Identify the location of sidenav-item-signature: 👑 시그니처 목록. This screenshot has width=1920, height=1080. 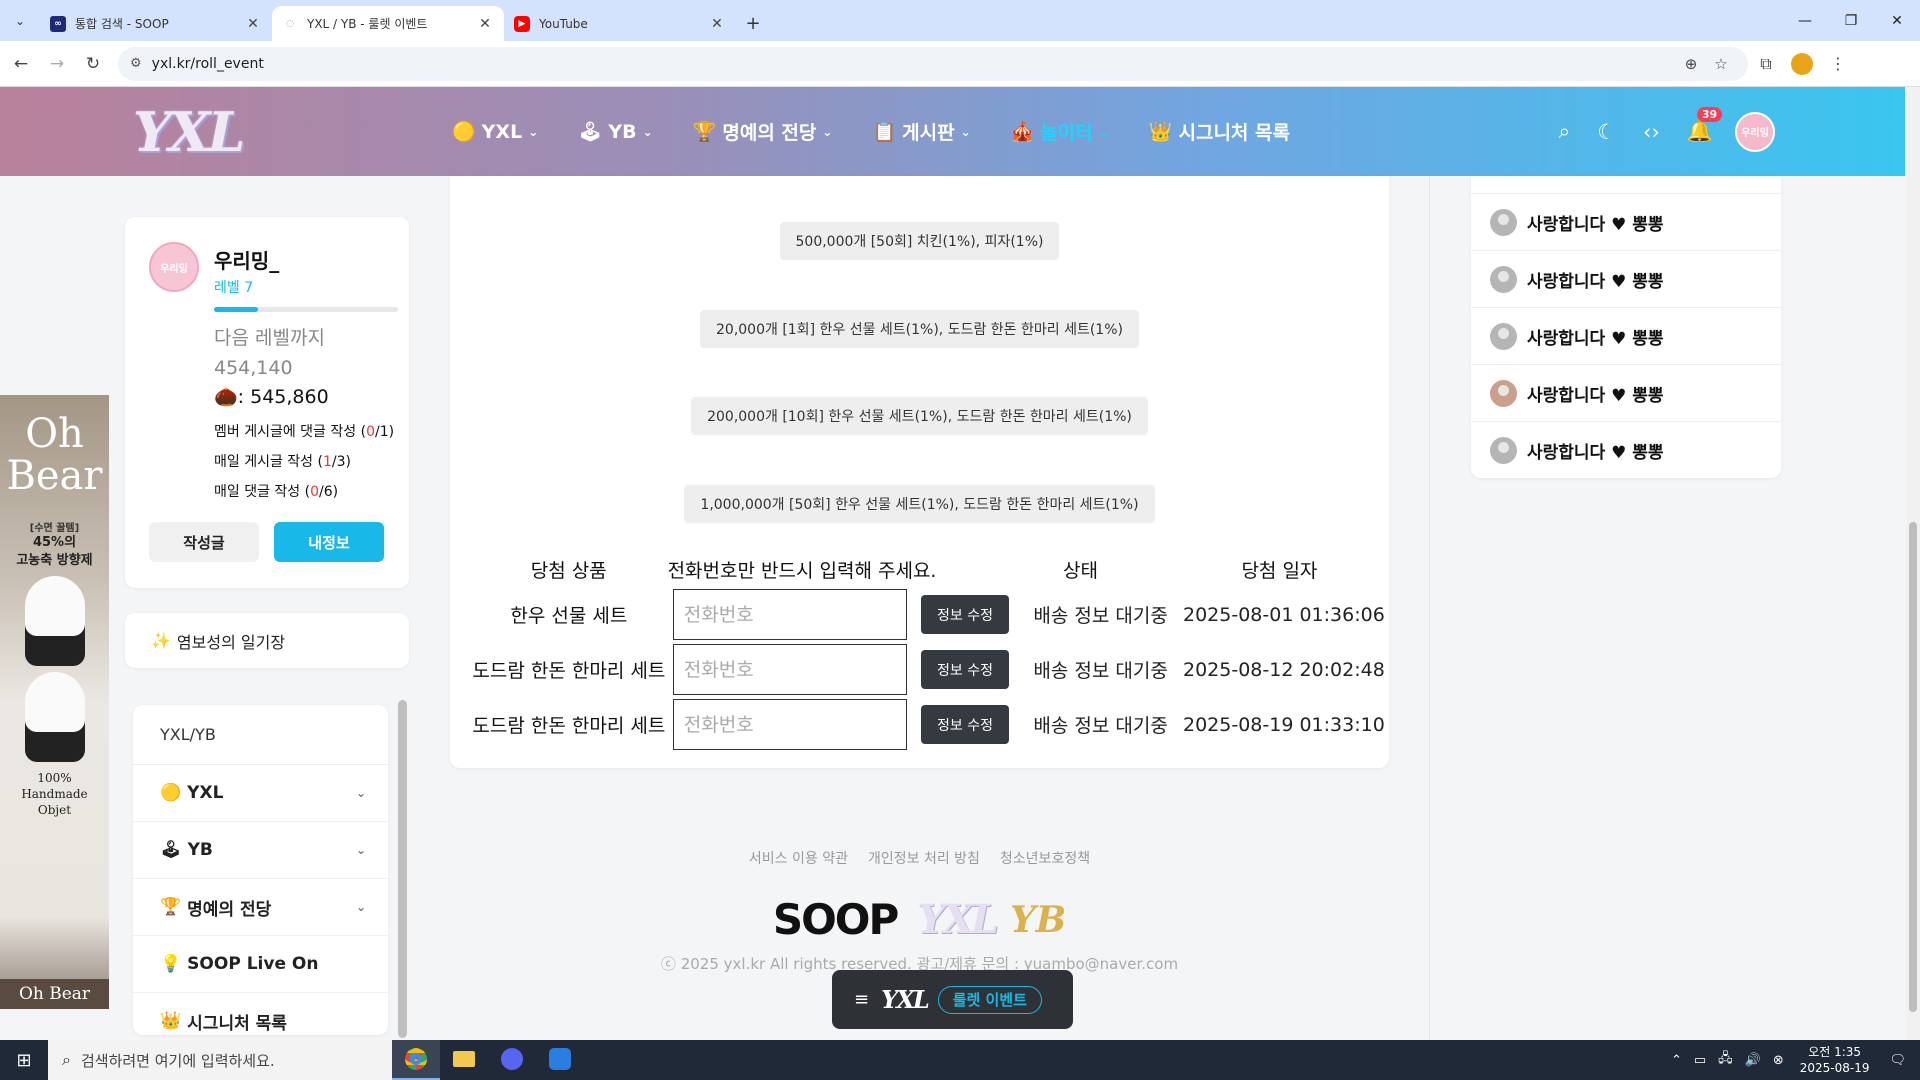
(260, 1014).